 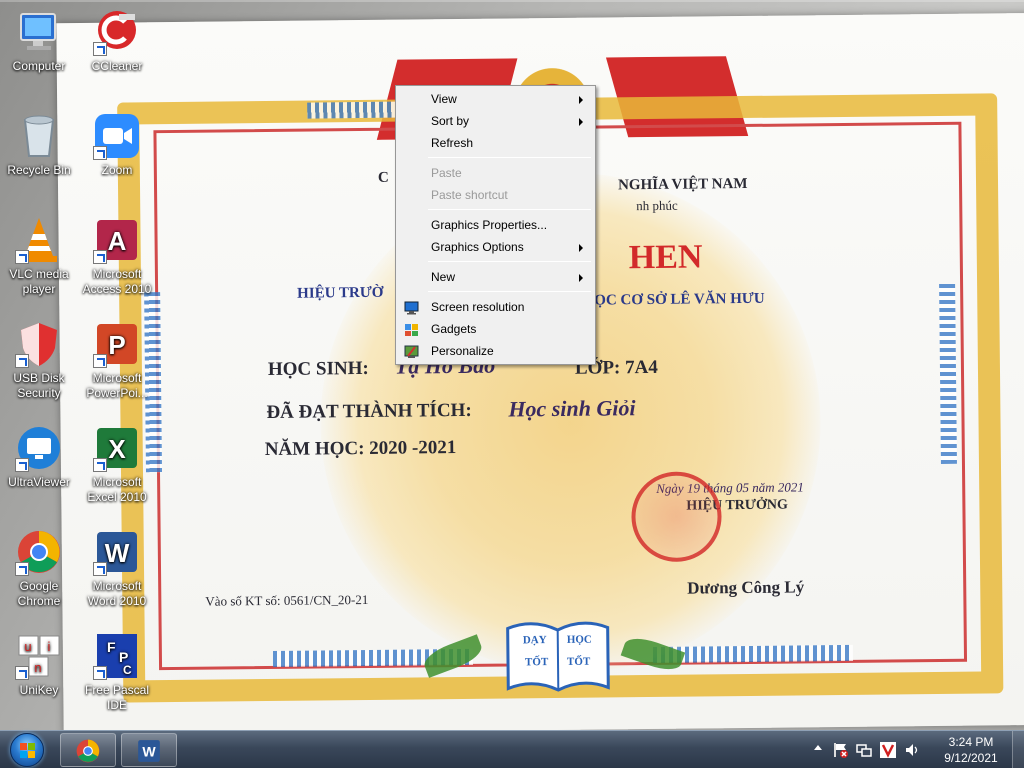 I want to click on menu-item-label: Sort by, so click(x=450, y=121).